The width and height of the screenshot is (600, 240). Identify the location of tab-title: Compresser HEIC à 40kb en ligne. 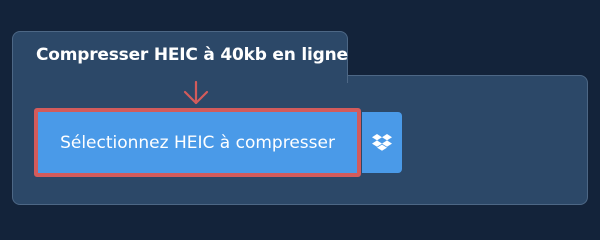
(192, 55).